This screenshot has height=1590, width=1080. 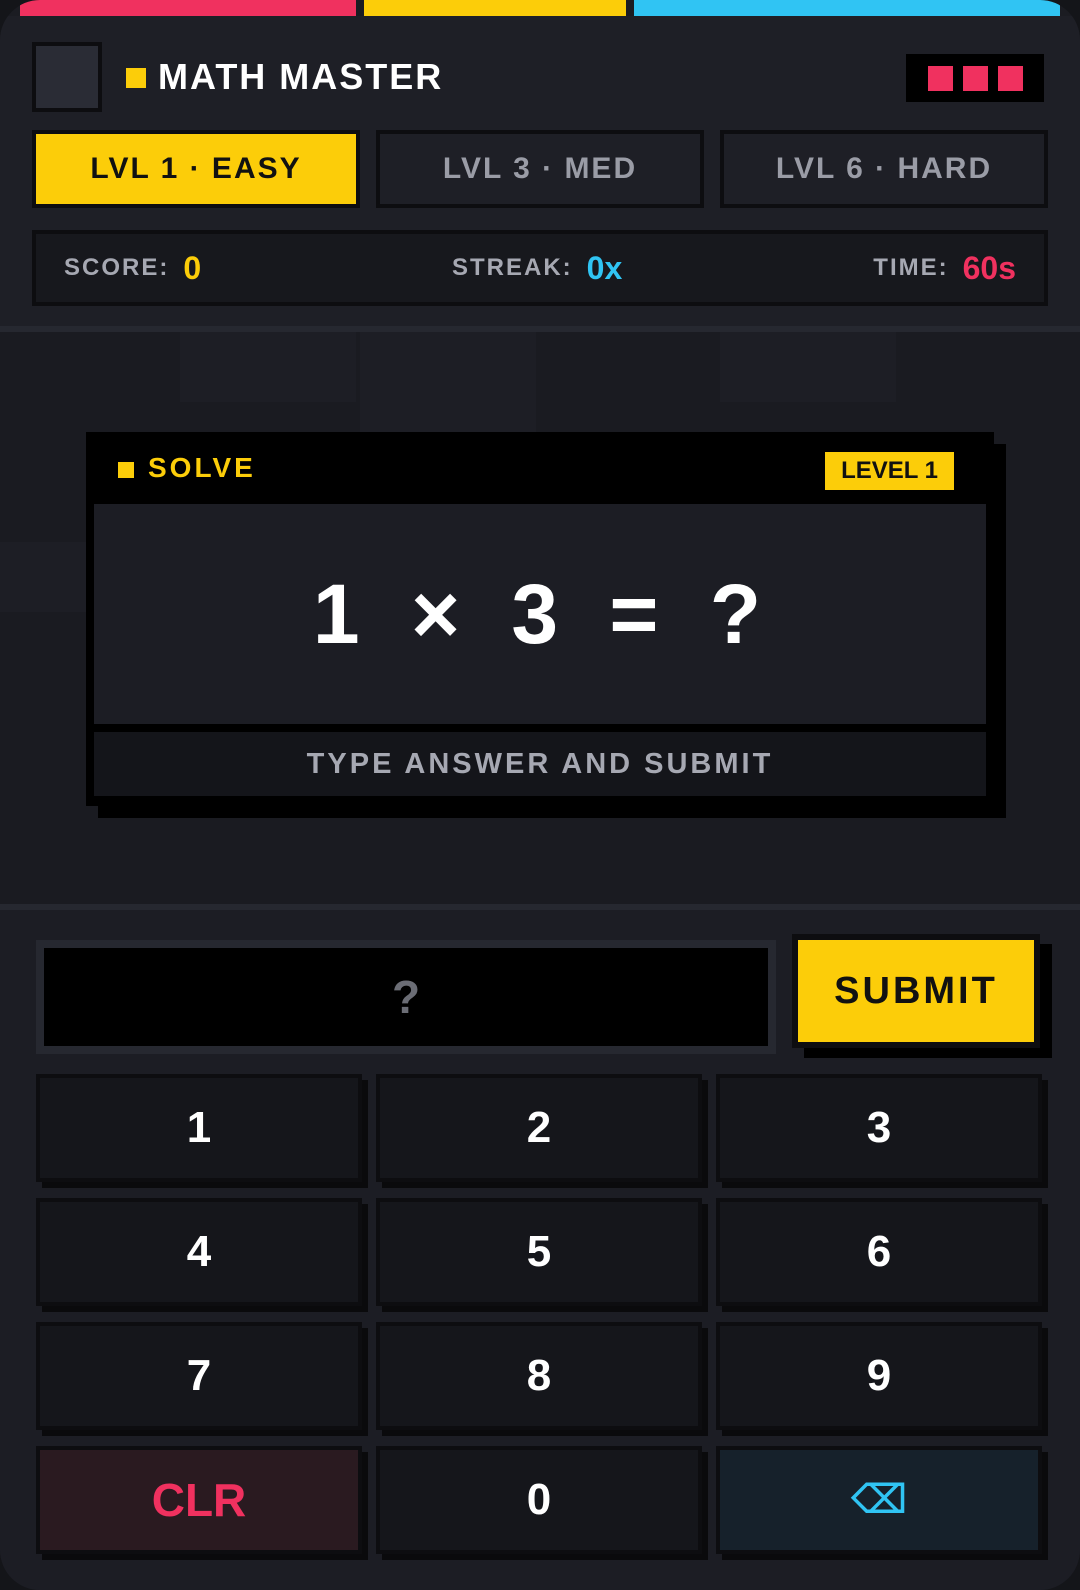 I want to click on title-marker-icon, so click(x=136, y=78).